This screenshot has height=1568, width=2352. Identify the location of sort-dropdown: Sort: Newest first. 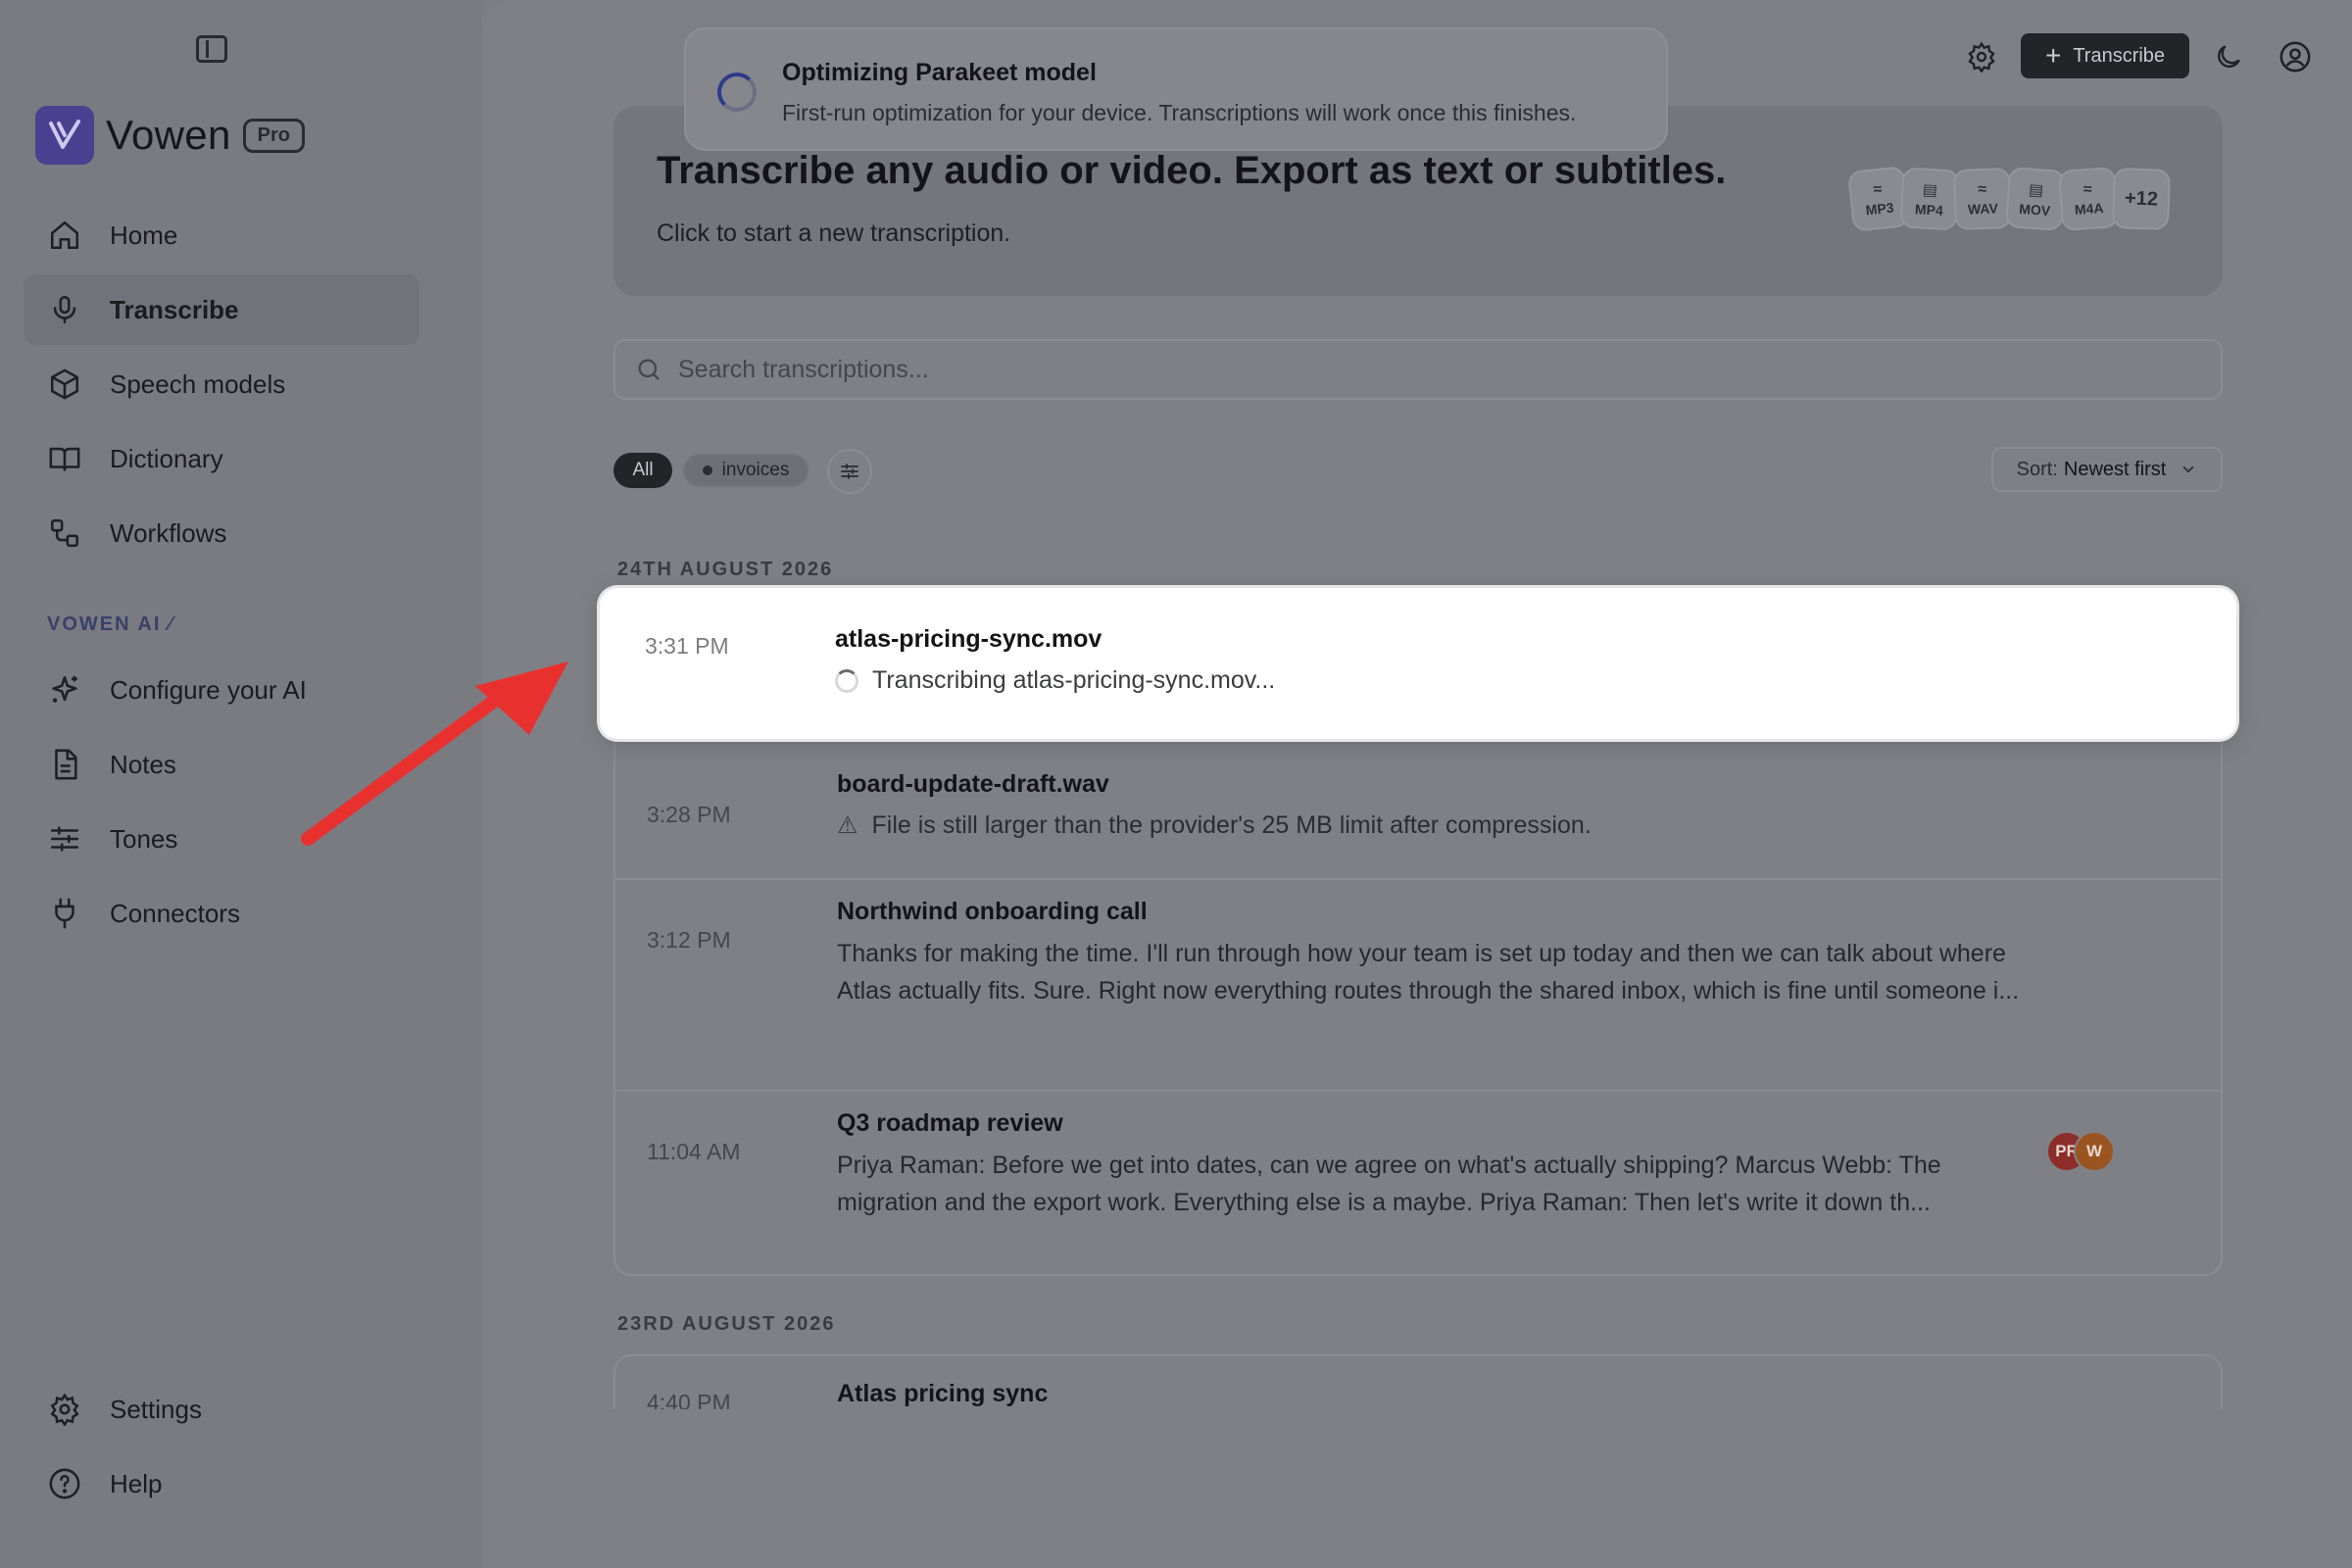
(2107, 470).